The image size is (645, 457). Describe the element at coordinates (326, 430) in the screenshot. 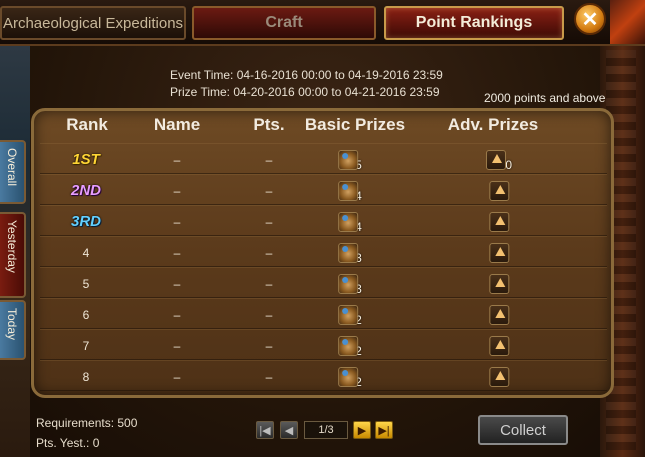

I see `page-indicator: 1/3` at that location.